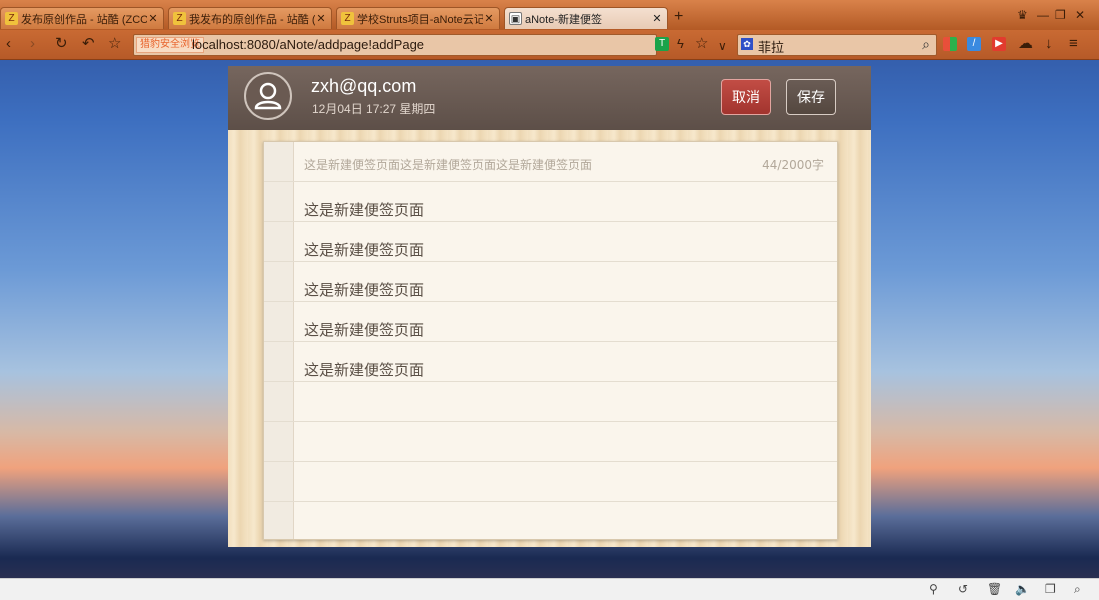  I want to click on url-text: localhost:8080/aNote/addpage!addPage, so click(308, 44).